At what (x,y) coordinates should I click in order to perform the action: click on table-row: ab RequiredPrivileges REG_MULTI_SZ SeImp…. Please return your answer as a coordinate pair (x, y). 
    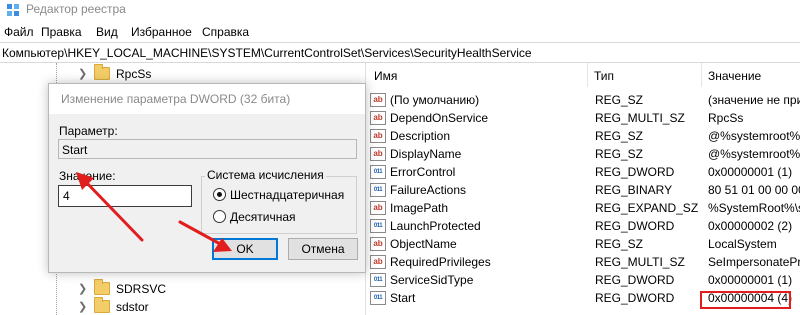
    Looking at the image, I should click on (583, 262).